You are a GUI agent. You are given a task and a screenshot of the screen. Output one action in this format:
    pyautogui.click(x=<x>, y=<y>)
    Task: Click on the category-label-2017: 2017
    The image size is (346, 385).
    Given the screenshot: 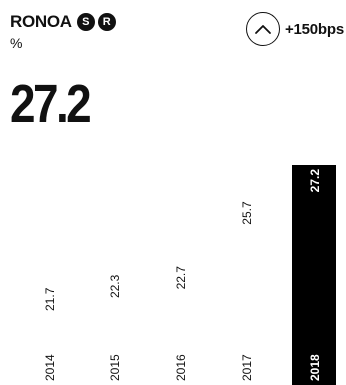 What is the action you would take?
    pyautogui.click(x=247, y=367)
    